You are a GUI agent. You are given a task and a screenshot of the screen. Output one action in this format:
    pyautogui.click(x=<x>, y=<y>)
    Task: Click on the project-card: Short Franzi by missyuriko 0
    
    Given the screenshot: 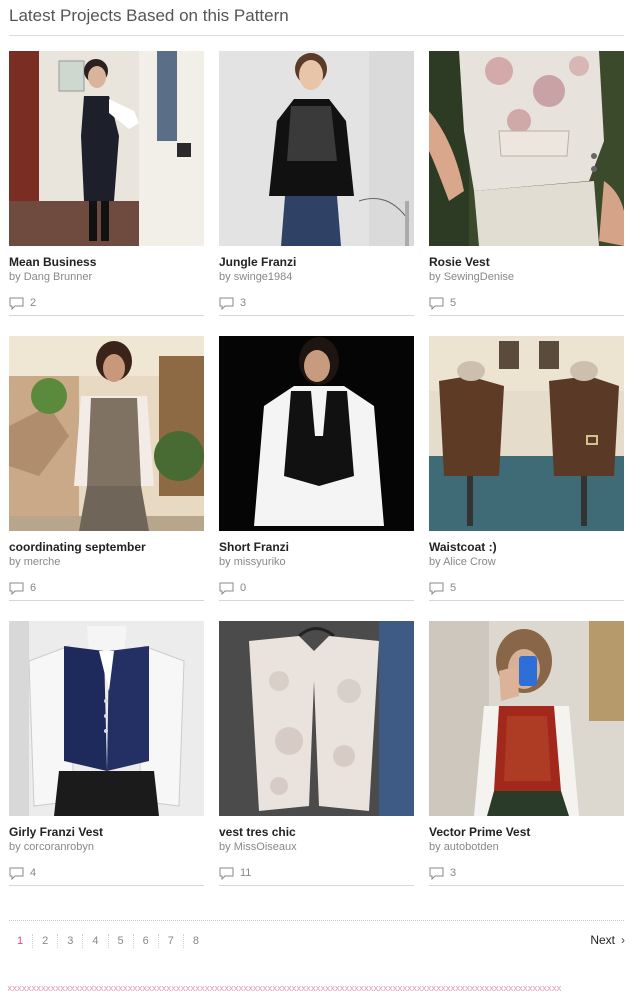 What is the action you would take?
    pyautogui.click(x=316, y=468)
    